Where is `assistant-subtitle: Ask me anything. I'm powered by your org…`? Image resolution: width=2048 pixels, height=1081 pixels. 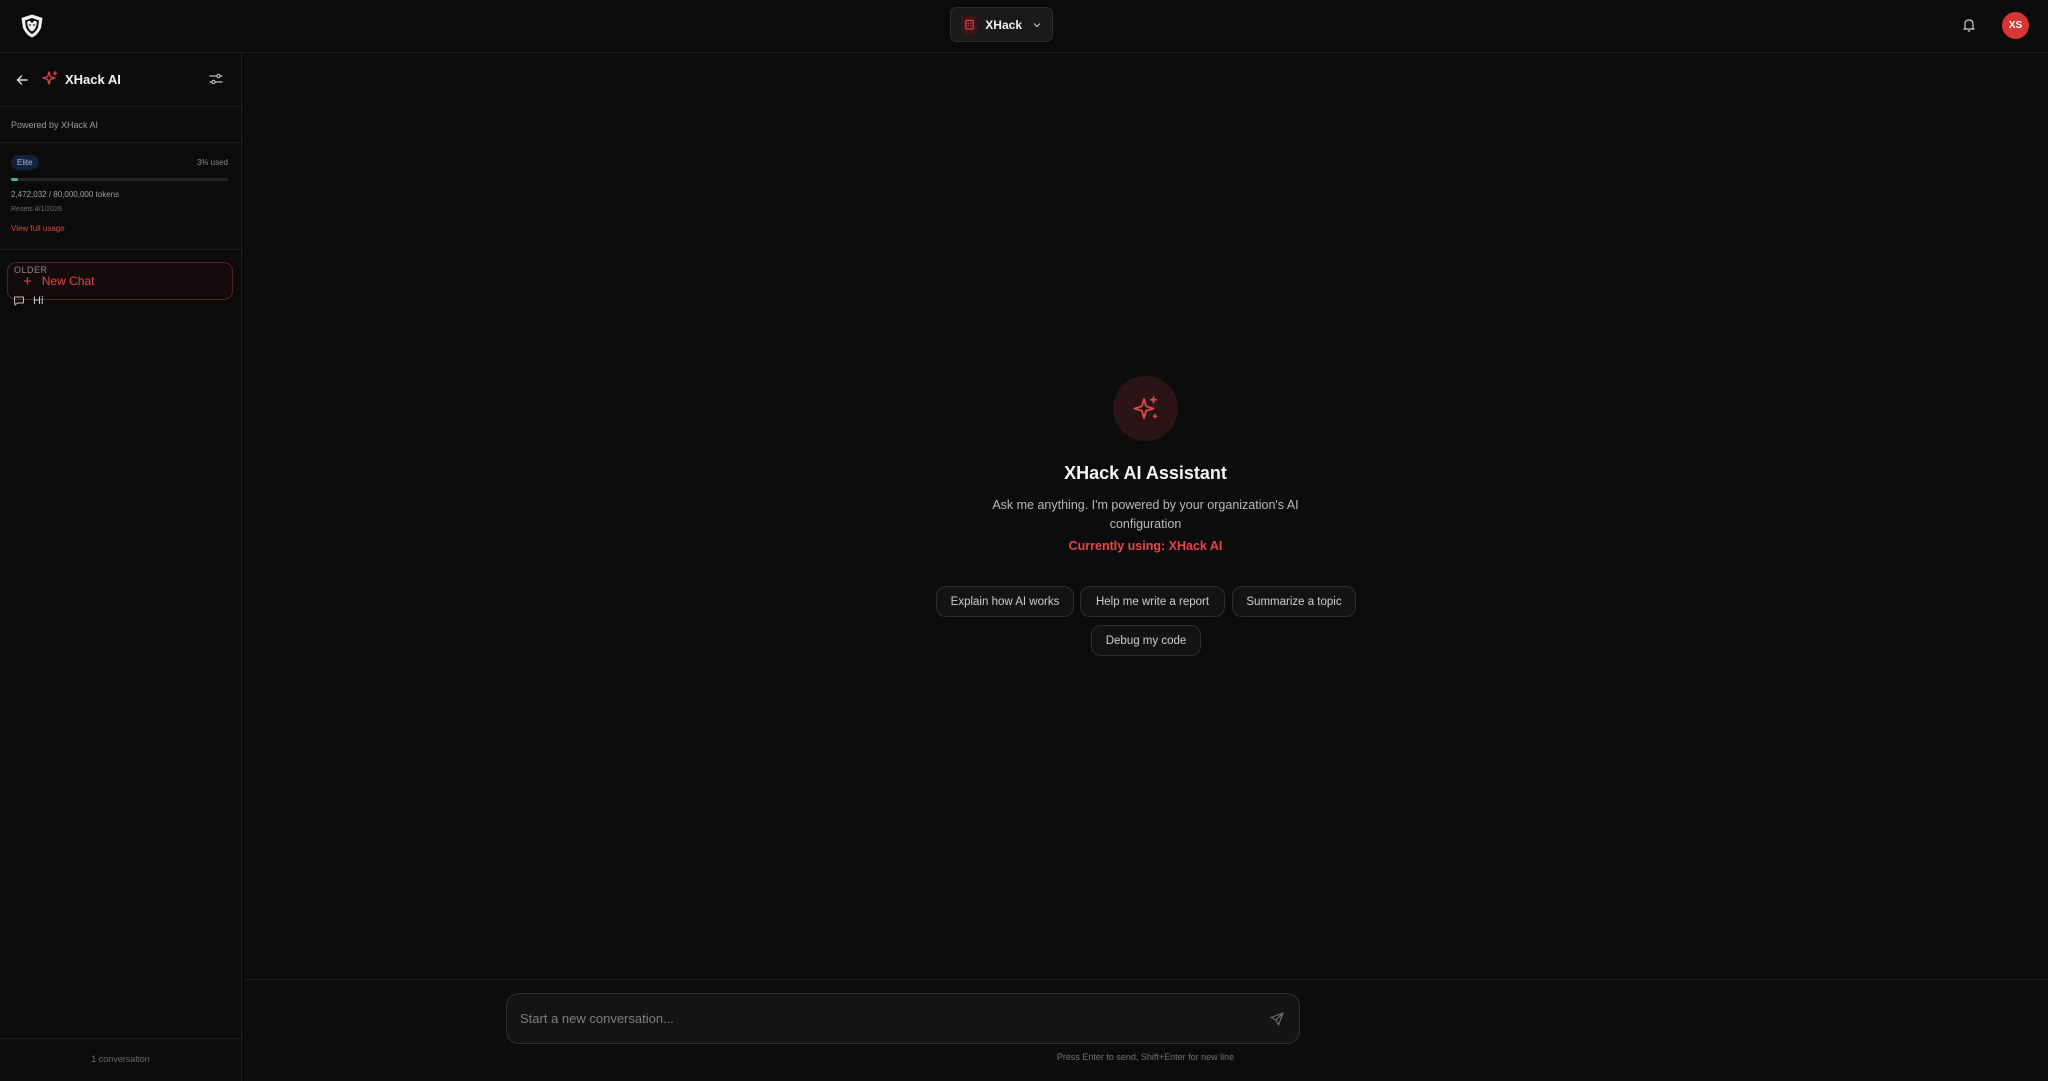
assistant-subtitle: Ask me anything. I'm powered by your org… is located at coordinates (1145, 514).